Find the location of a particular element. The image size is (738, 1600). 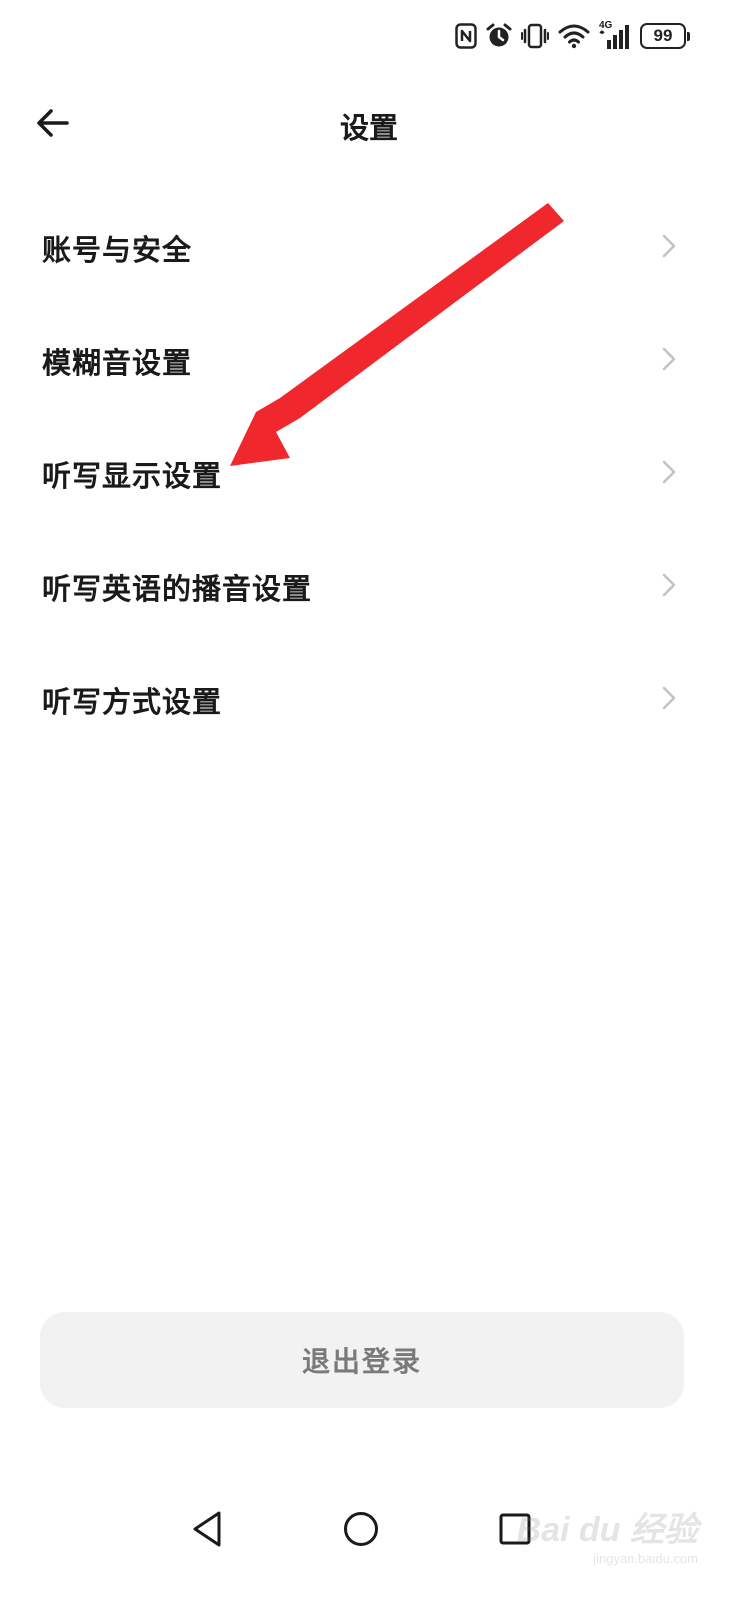

settings-item-label: 听写方式设置 is located at coordinates (132, 702).